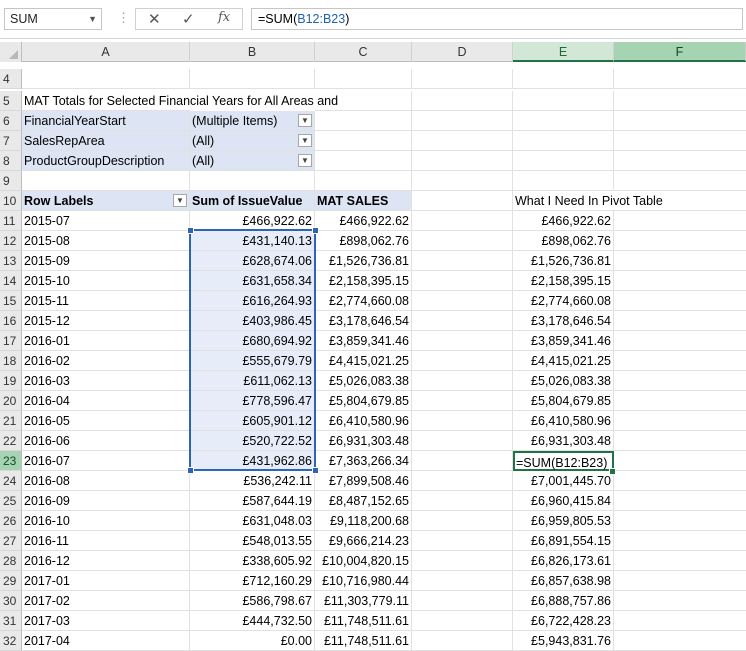  I want to click on range-handle-top-right, so click(315, 230).